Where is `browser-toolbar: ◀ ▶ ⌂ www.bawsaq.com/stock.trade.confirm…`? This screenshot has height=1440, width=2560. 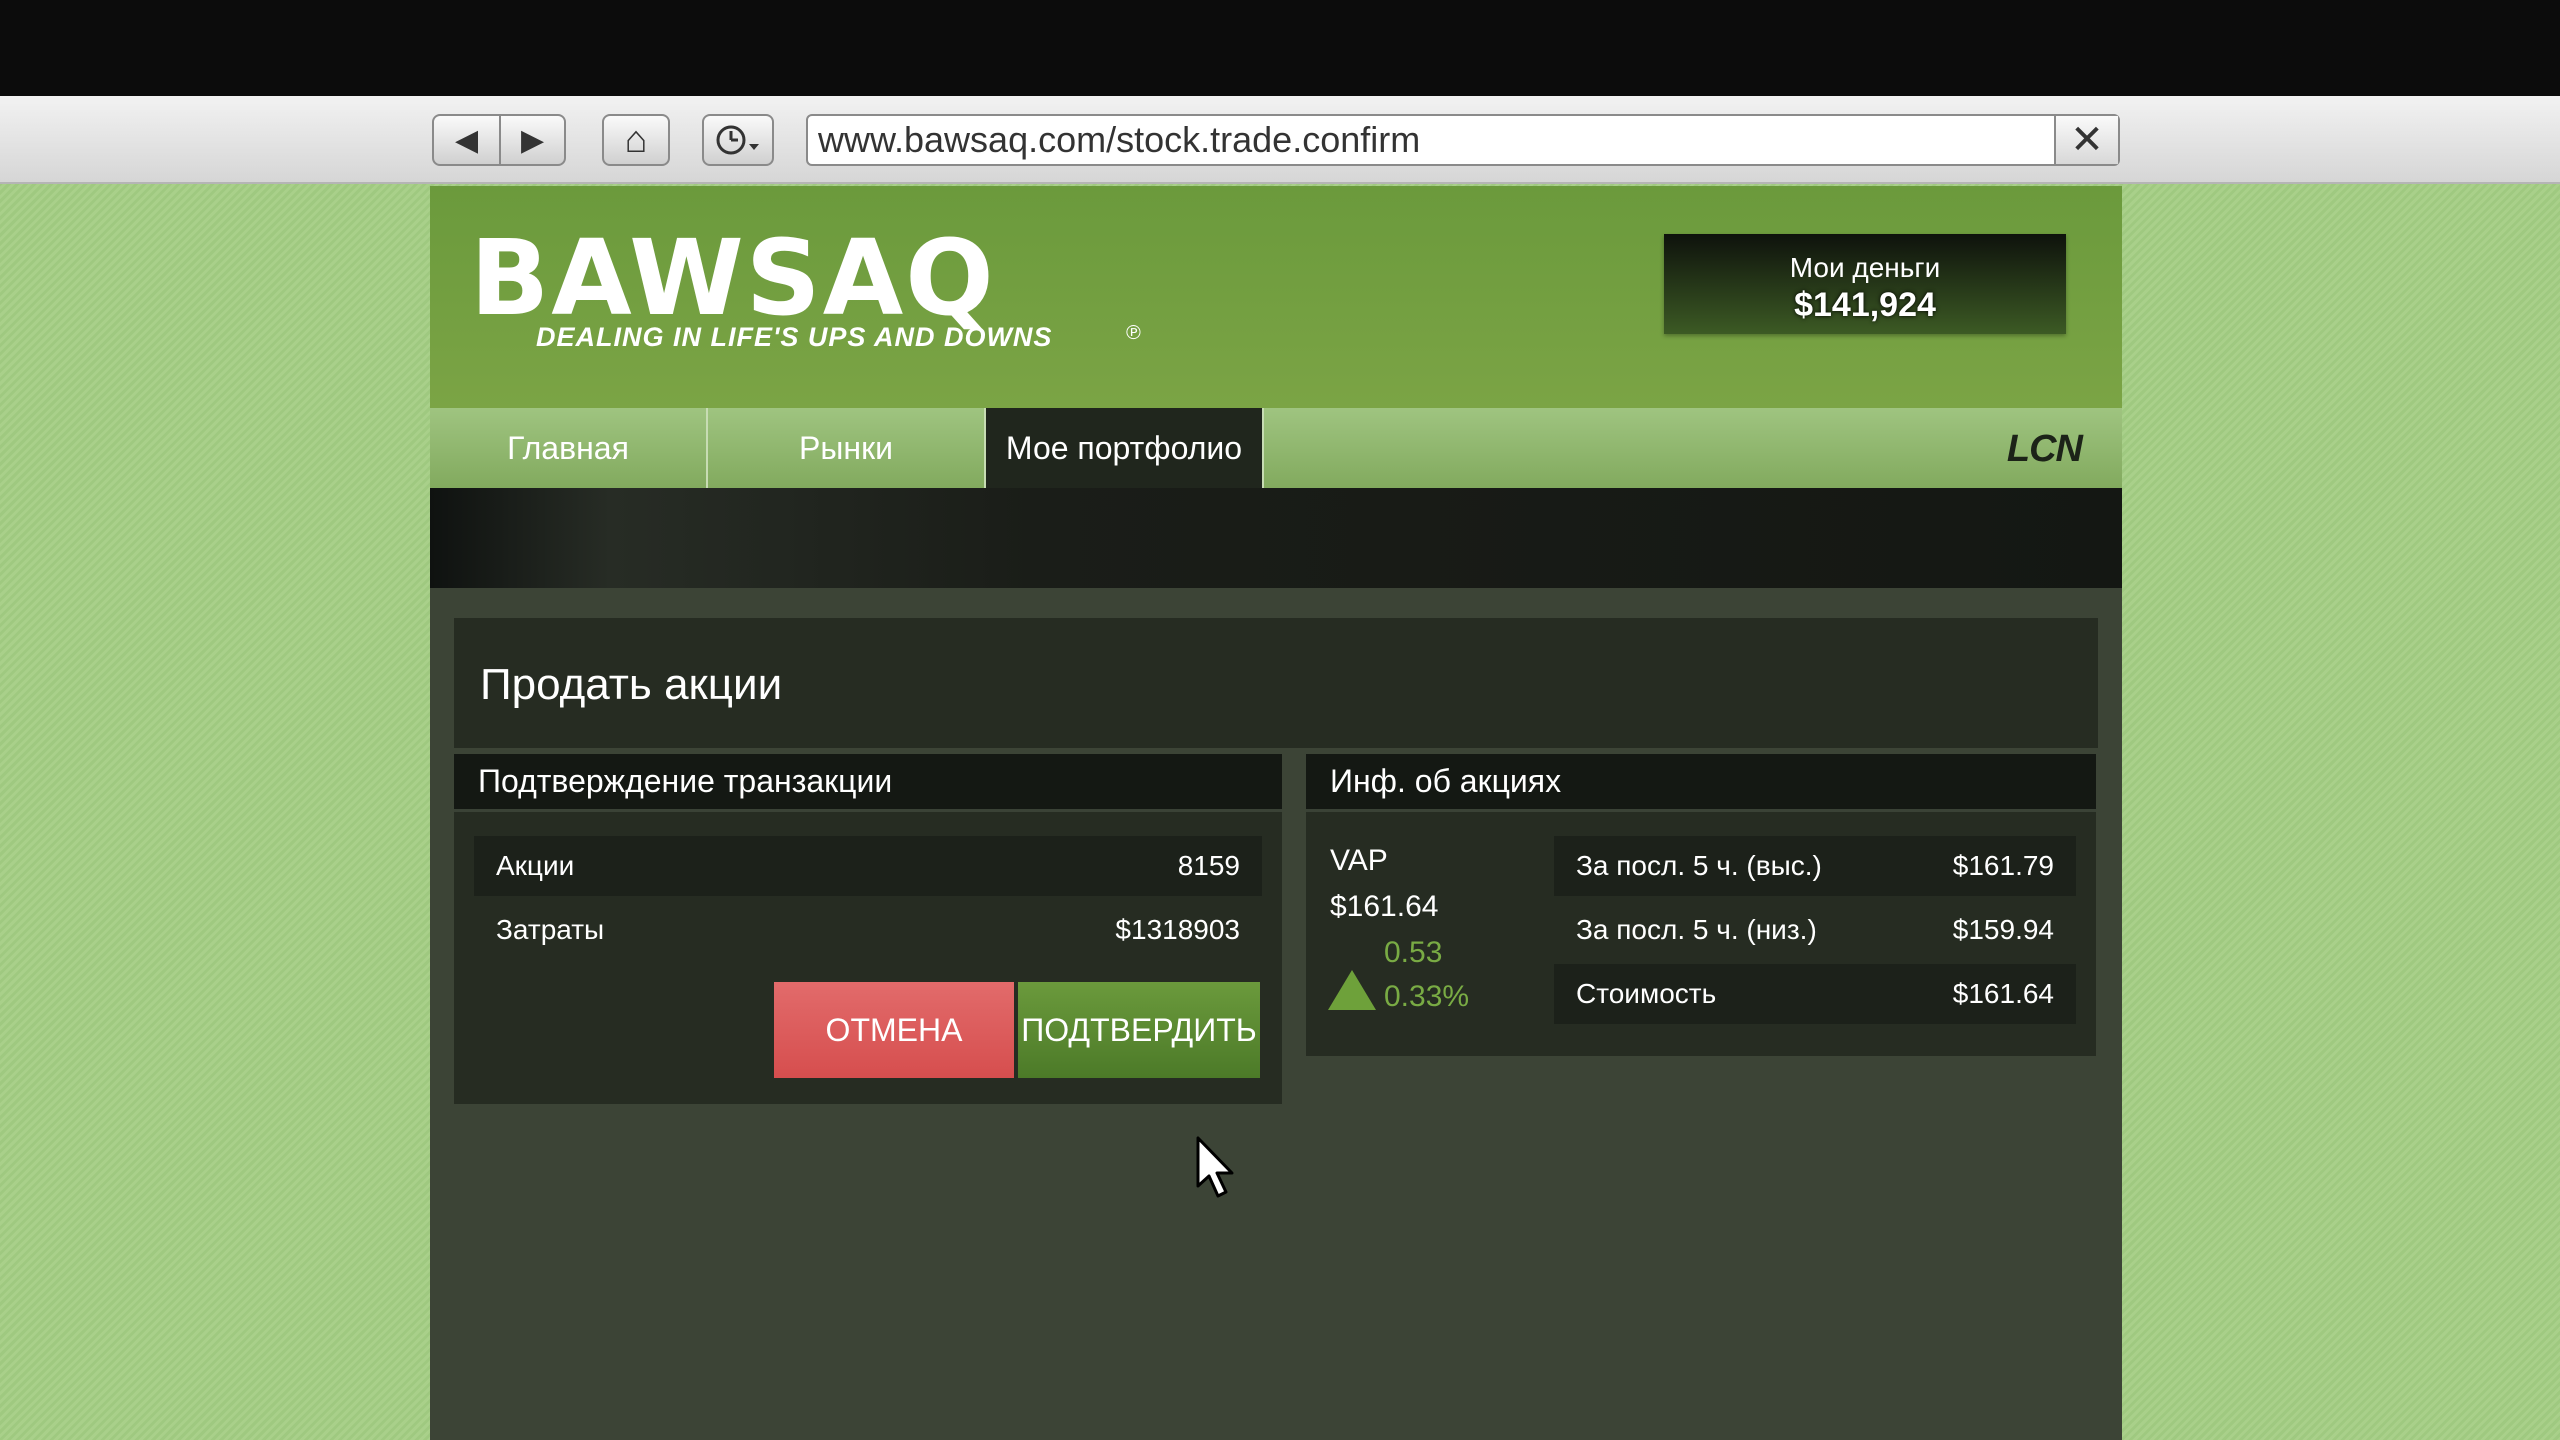 browser-toolbar: ◀ ▶ ⌂ www.bawsaq.com/stock.trade.confirm… is located at coordinates (1280, 140).